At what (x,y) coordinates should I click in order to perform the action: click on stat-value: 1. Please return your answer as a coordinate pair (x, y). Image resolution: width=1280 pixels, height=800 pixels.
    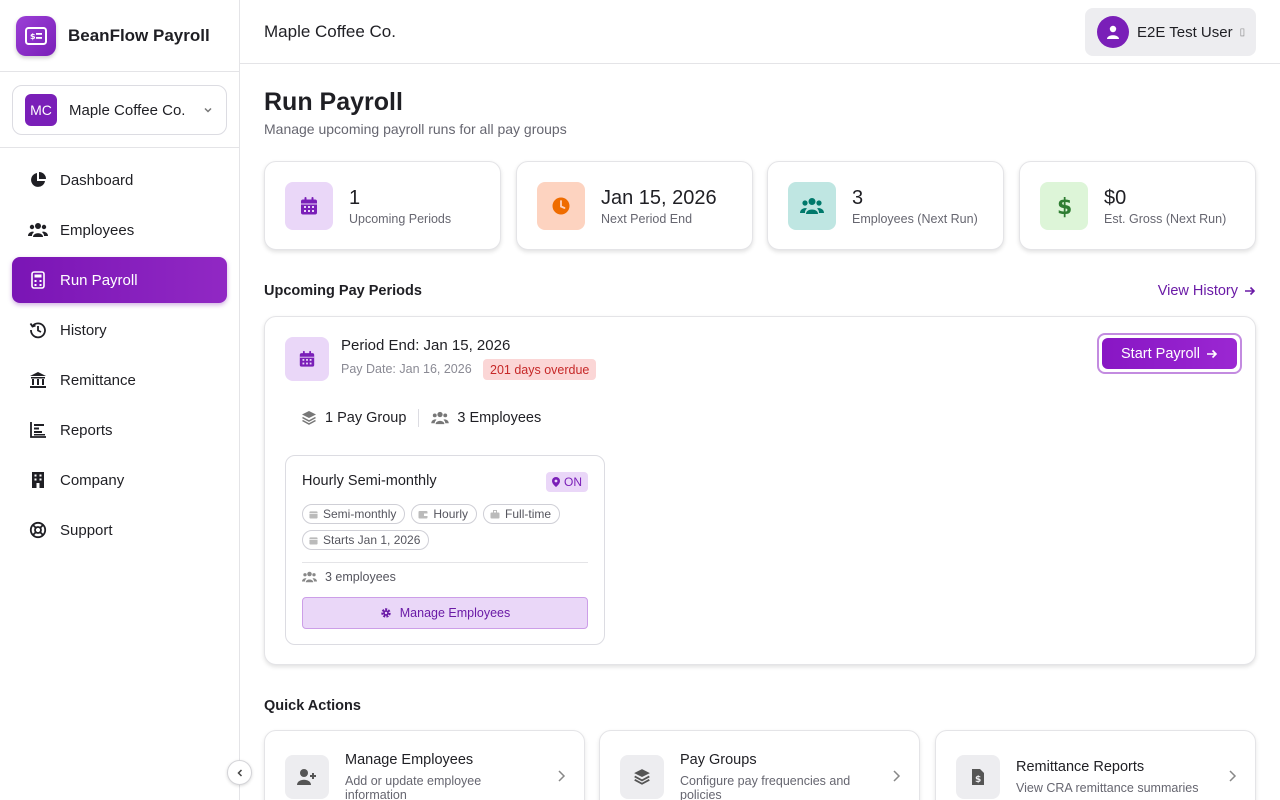
    Looking at the image, I should click on (355, 197).